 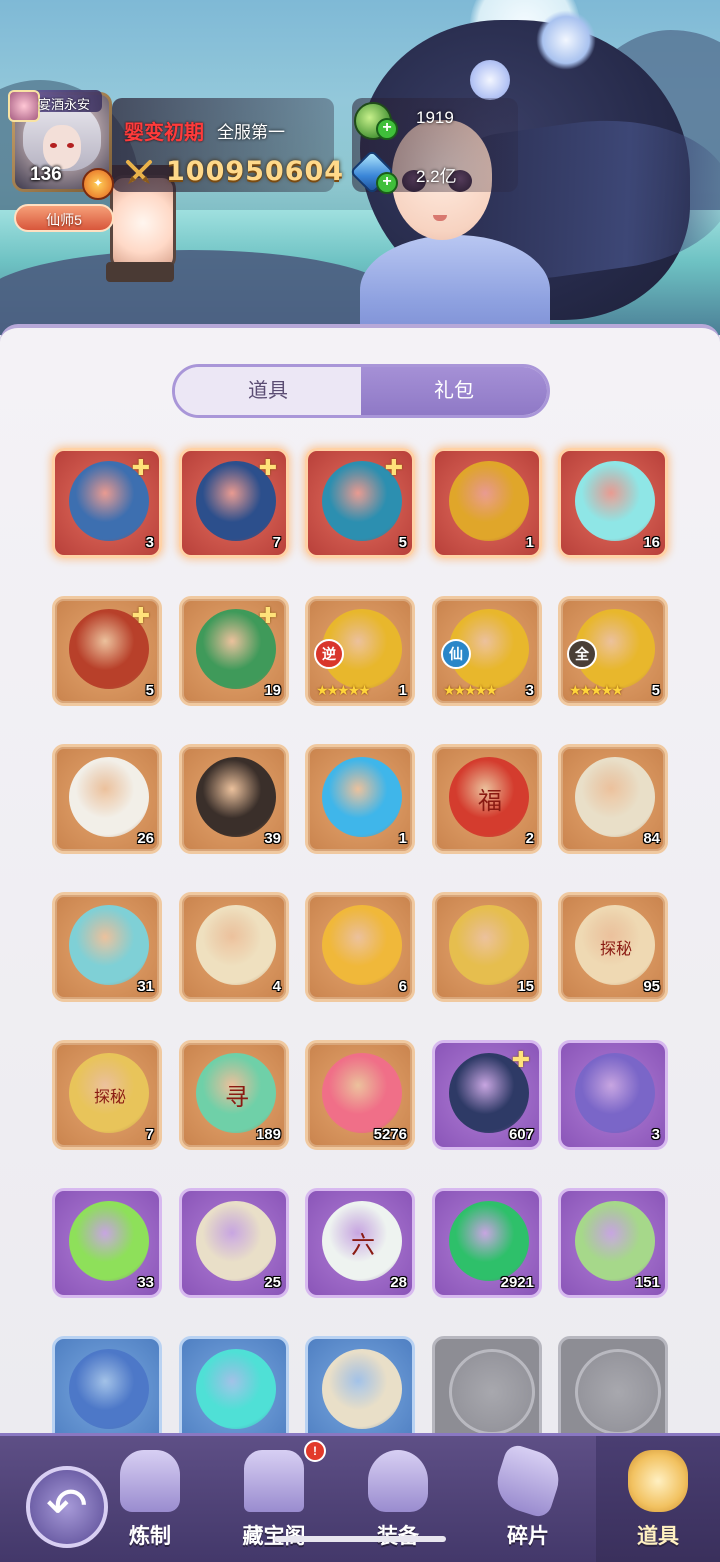 I want to click on item-count: 5276, so click(x=390, y=1134).